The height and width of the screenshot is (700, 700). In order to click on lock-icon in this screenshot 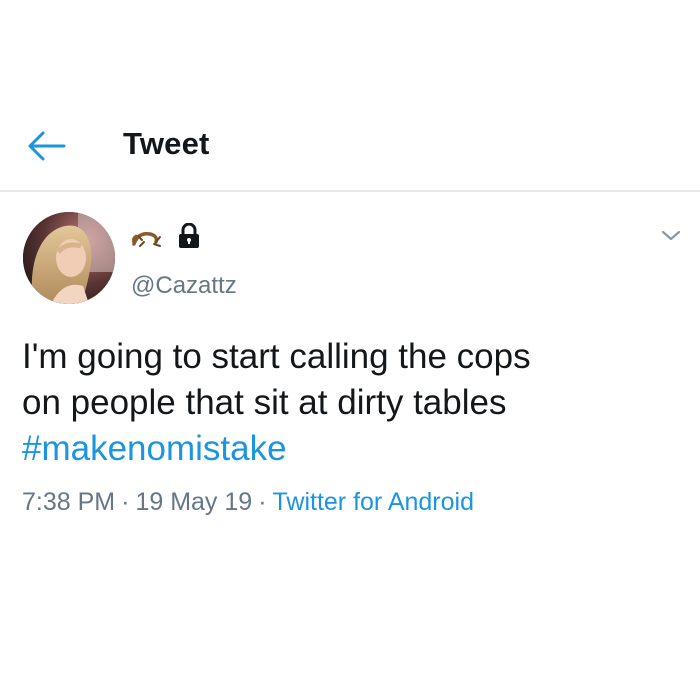, I will do `click(189, 235)`.